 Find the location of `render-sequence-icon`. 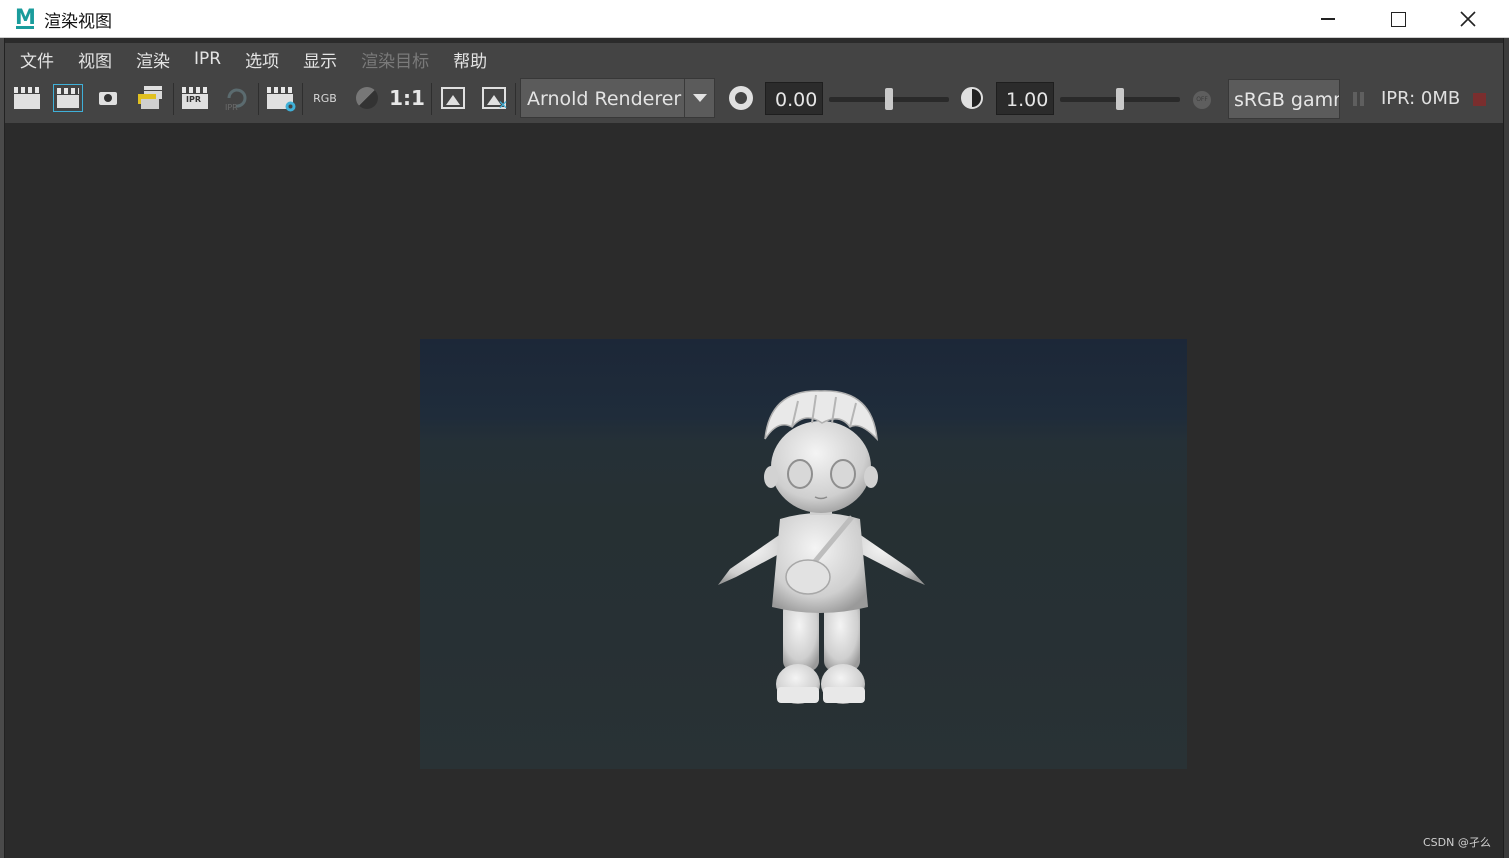

render-sequence-icon is located at coordinates (150, 98).